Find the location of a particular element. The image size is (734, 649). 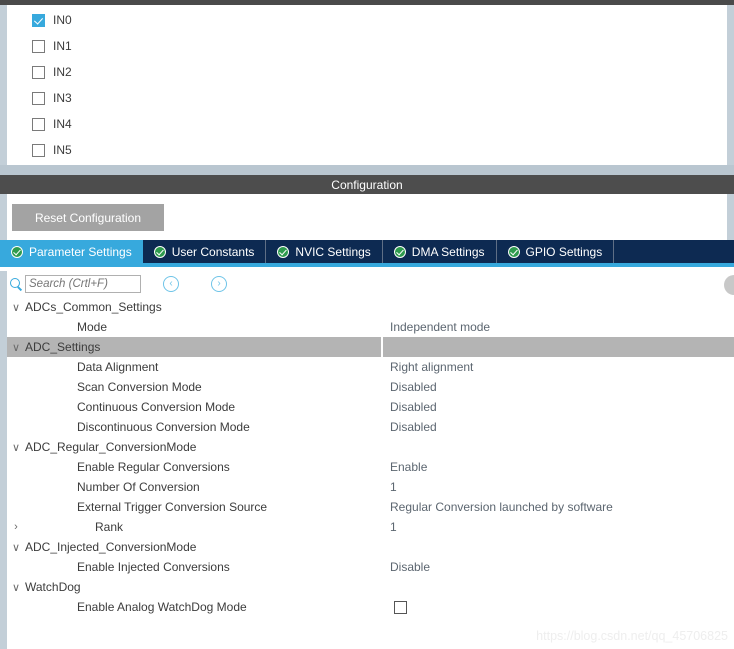

tree-parameter-row: Scan Conversion Mode Disabled is located at coordinates (370, 387).